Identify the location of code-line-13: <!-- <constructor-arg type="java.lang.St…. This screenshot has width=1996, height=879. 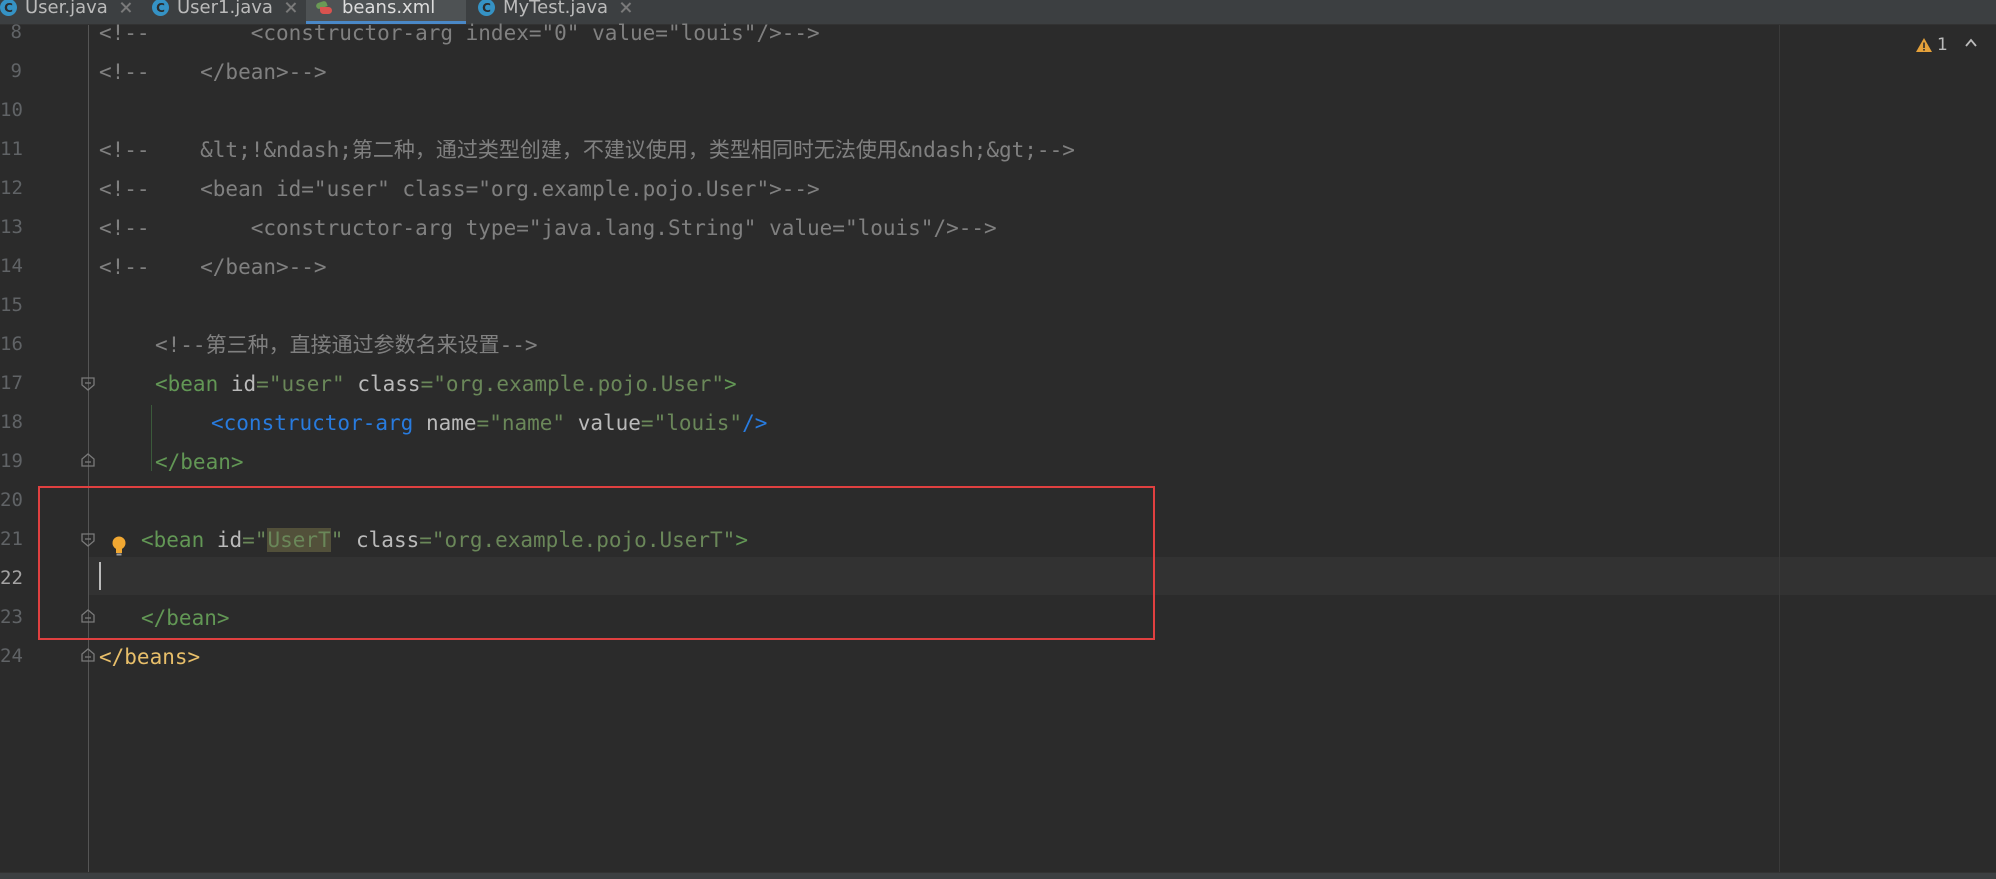
(548, 228).